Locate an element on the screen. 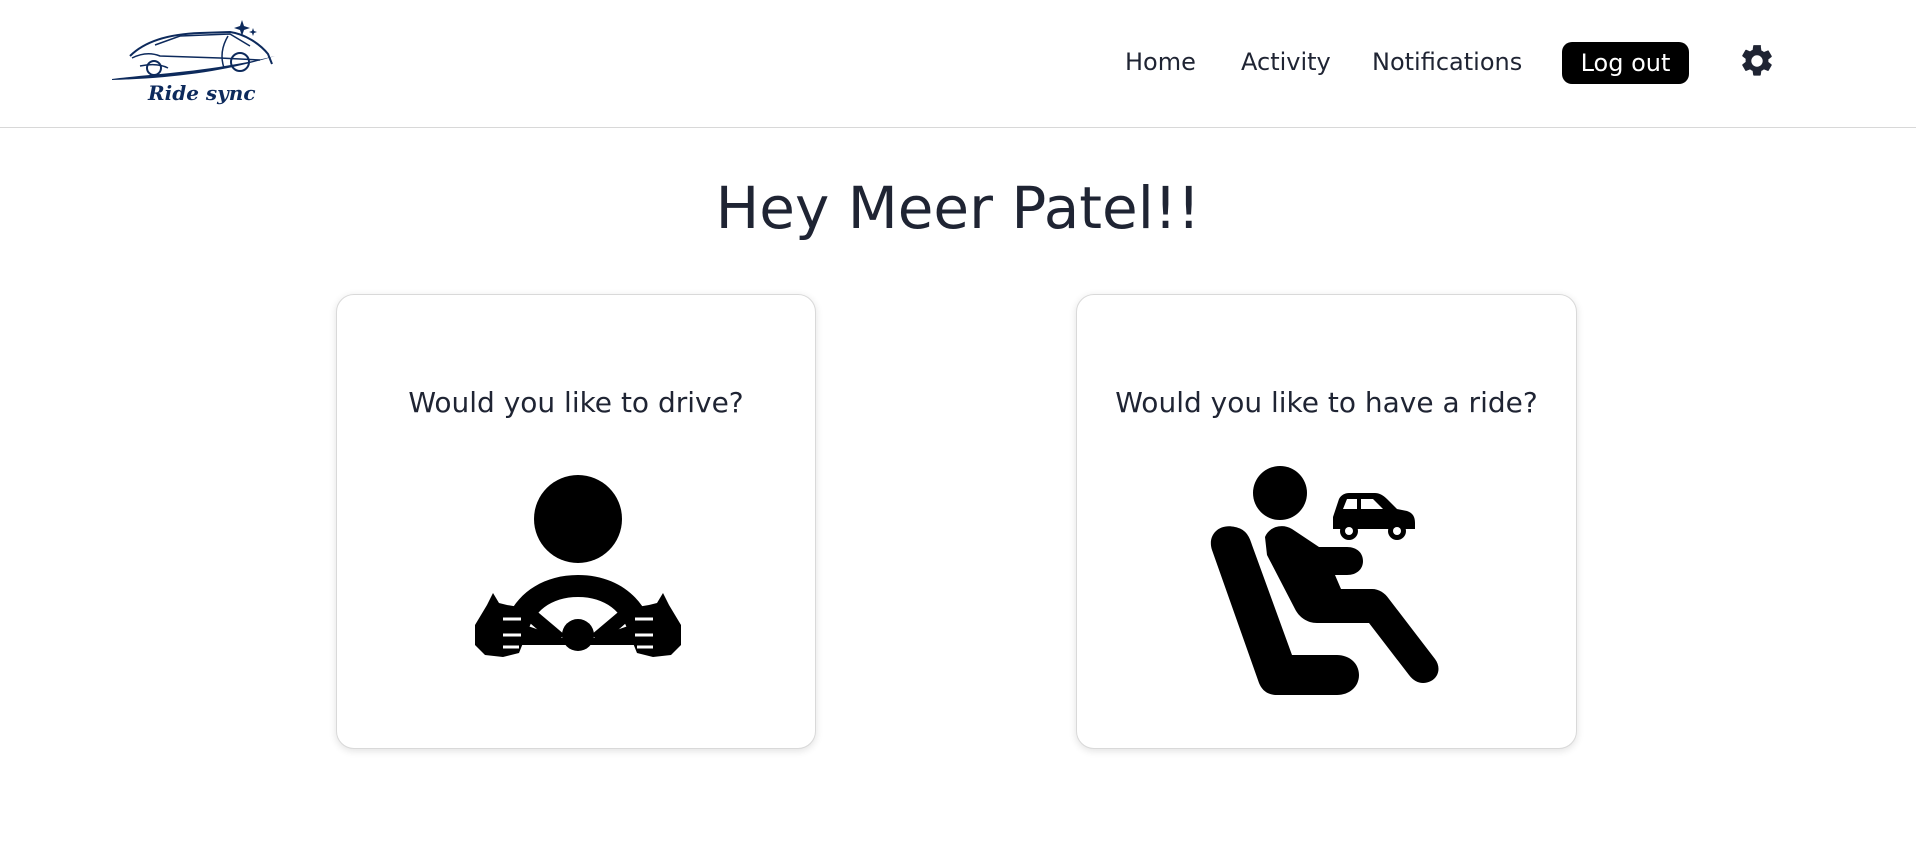  nav-home-link: Home is located at coordinates (1160, 62).